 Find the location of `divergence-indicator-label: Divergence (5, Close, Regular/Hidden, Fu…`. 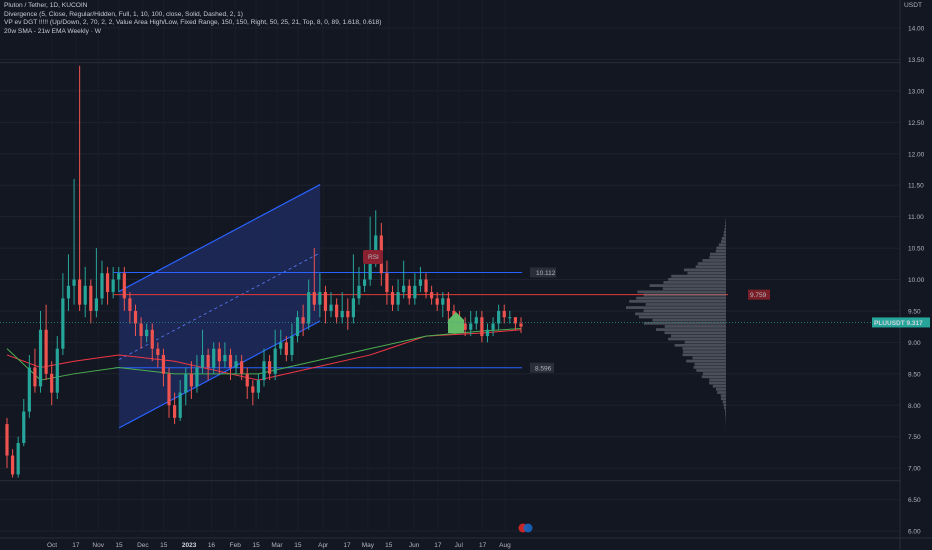

divergence-indicator-label: Divergence (5, Close, Regular/Hidden, Fu… is located at coordinates (192, 15).